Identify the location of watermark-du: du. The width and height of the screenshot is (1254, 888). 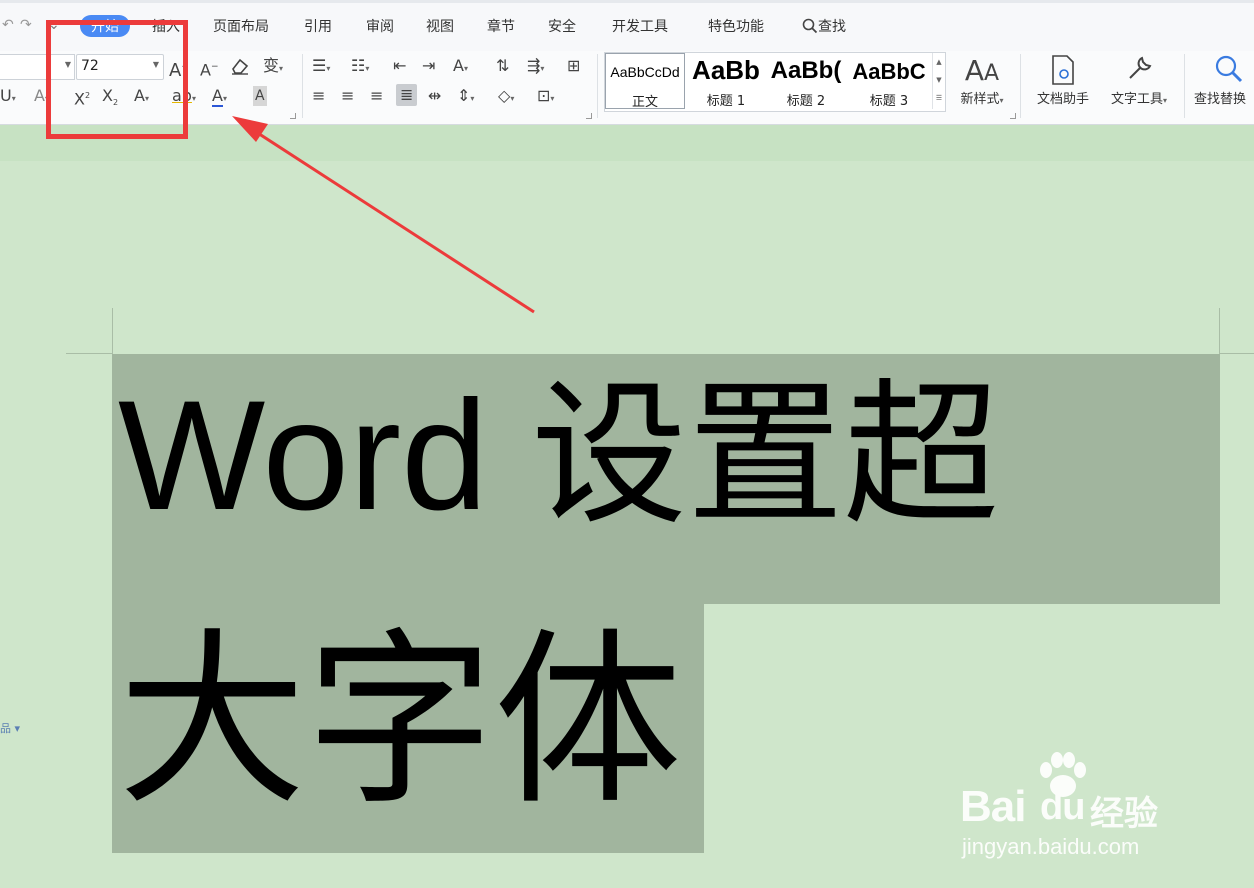
(1062, 807).